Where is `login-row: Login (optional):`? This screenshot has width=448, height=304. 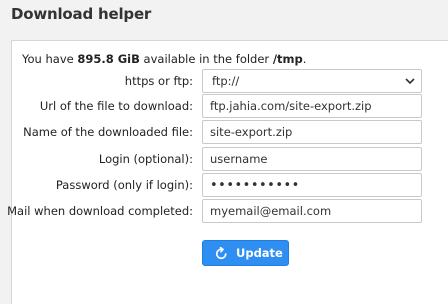 login-row: Login (optional): is located at coordinates (230, 159).